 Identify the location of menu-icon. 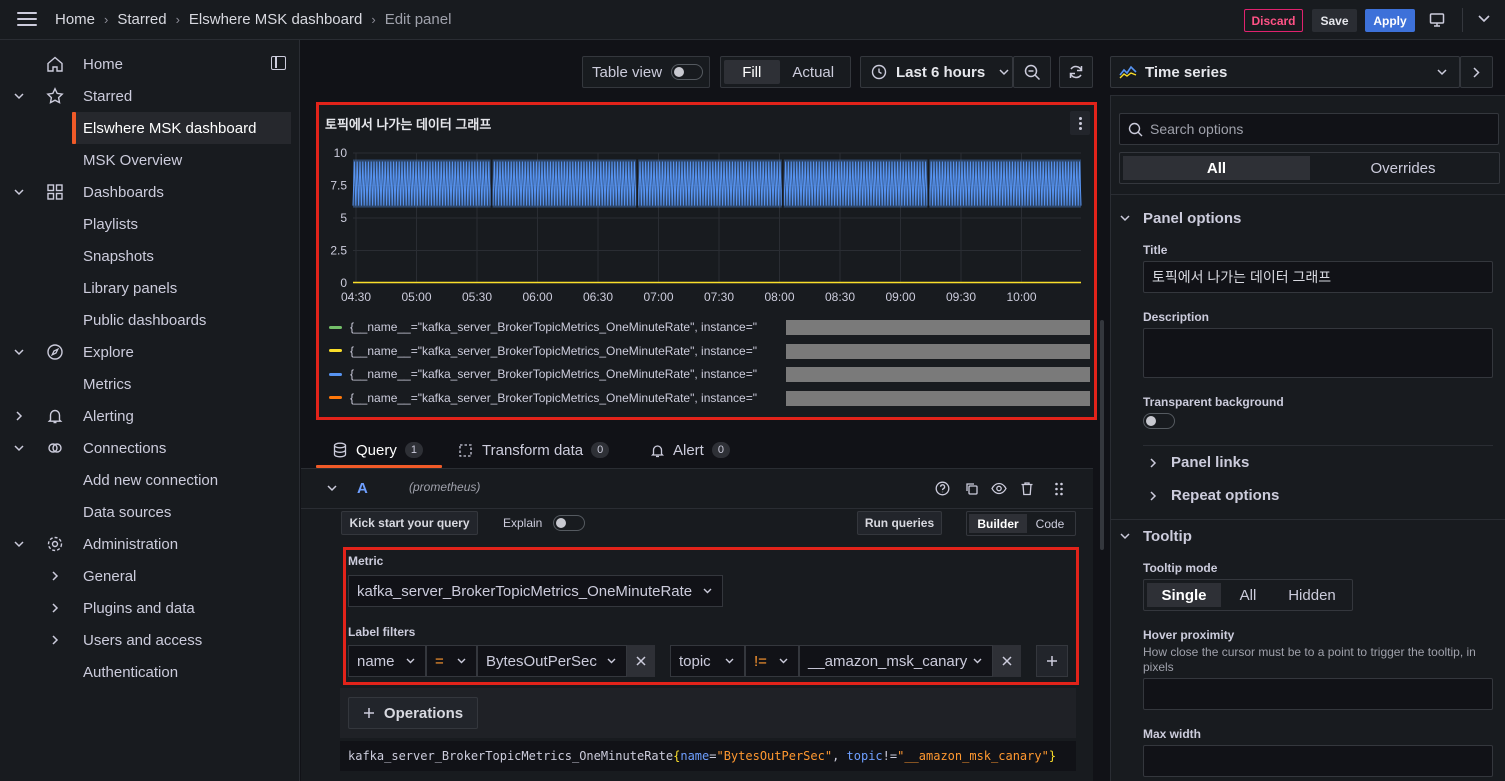
(27, 20).